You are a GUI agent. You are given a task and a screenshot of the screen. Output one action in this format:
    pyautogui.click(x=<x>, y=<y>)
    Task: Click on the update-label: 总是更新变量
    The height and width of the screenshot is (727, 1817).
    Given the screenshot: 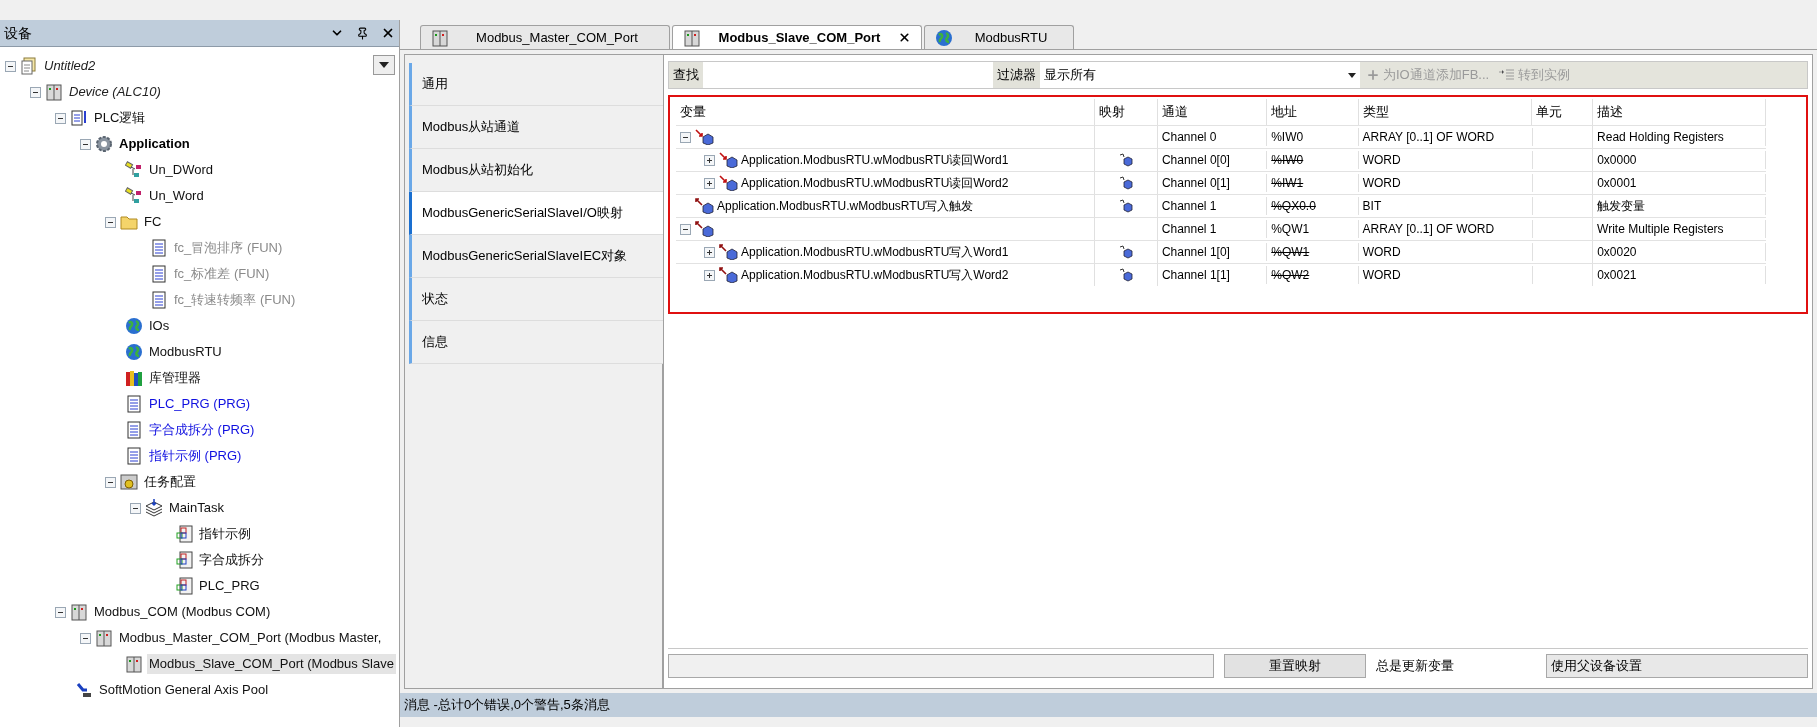 What is the action you would take?
    pyautogui.click(x=1415, y=665)
    